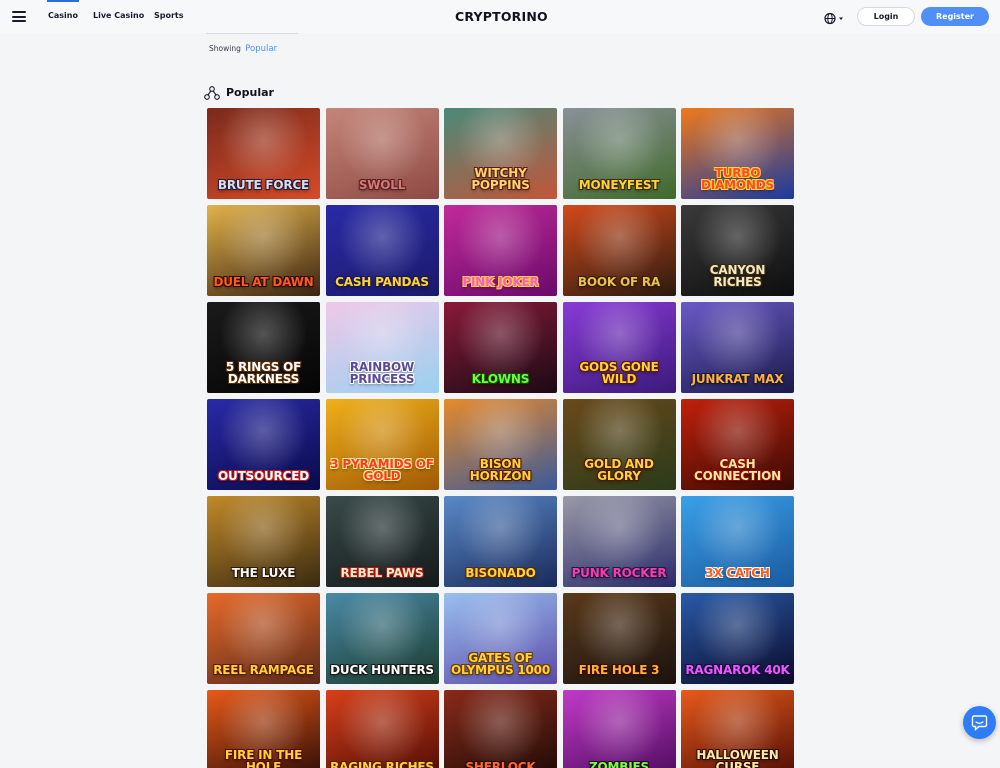 The width and height of the screenshot is (1000, 768). I want to click on game-title: Ragnarok 40K, so click(737, 670).